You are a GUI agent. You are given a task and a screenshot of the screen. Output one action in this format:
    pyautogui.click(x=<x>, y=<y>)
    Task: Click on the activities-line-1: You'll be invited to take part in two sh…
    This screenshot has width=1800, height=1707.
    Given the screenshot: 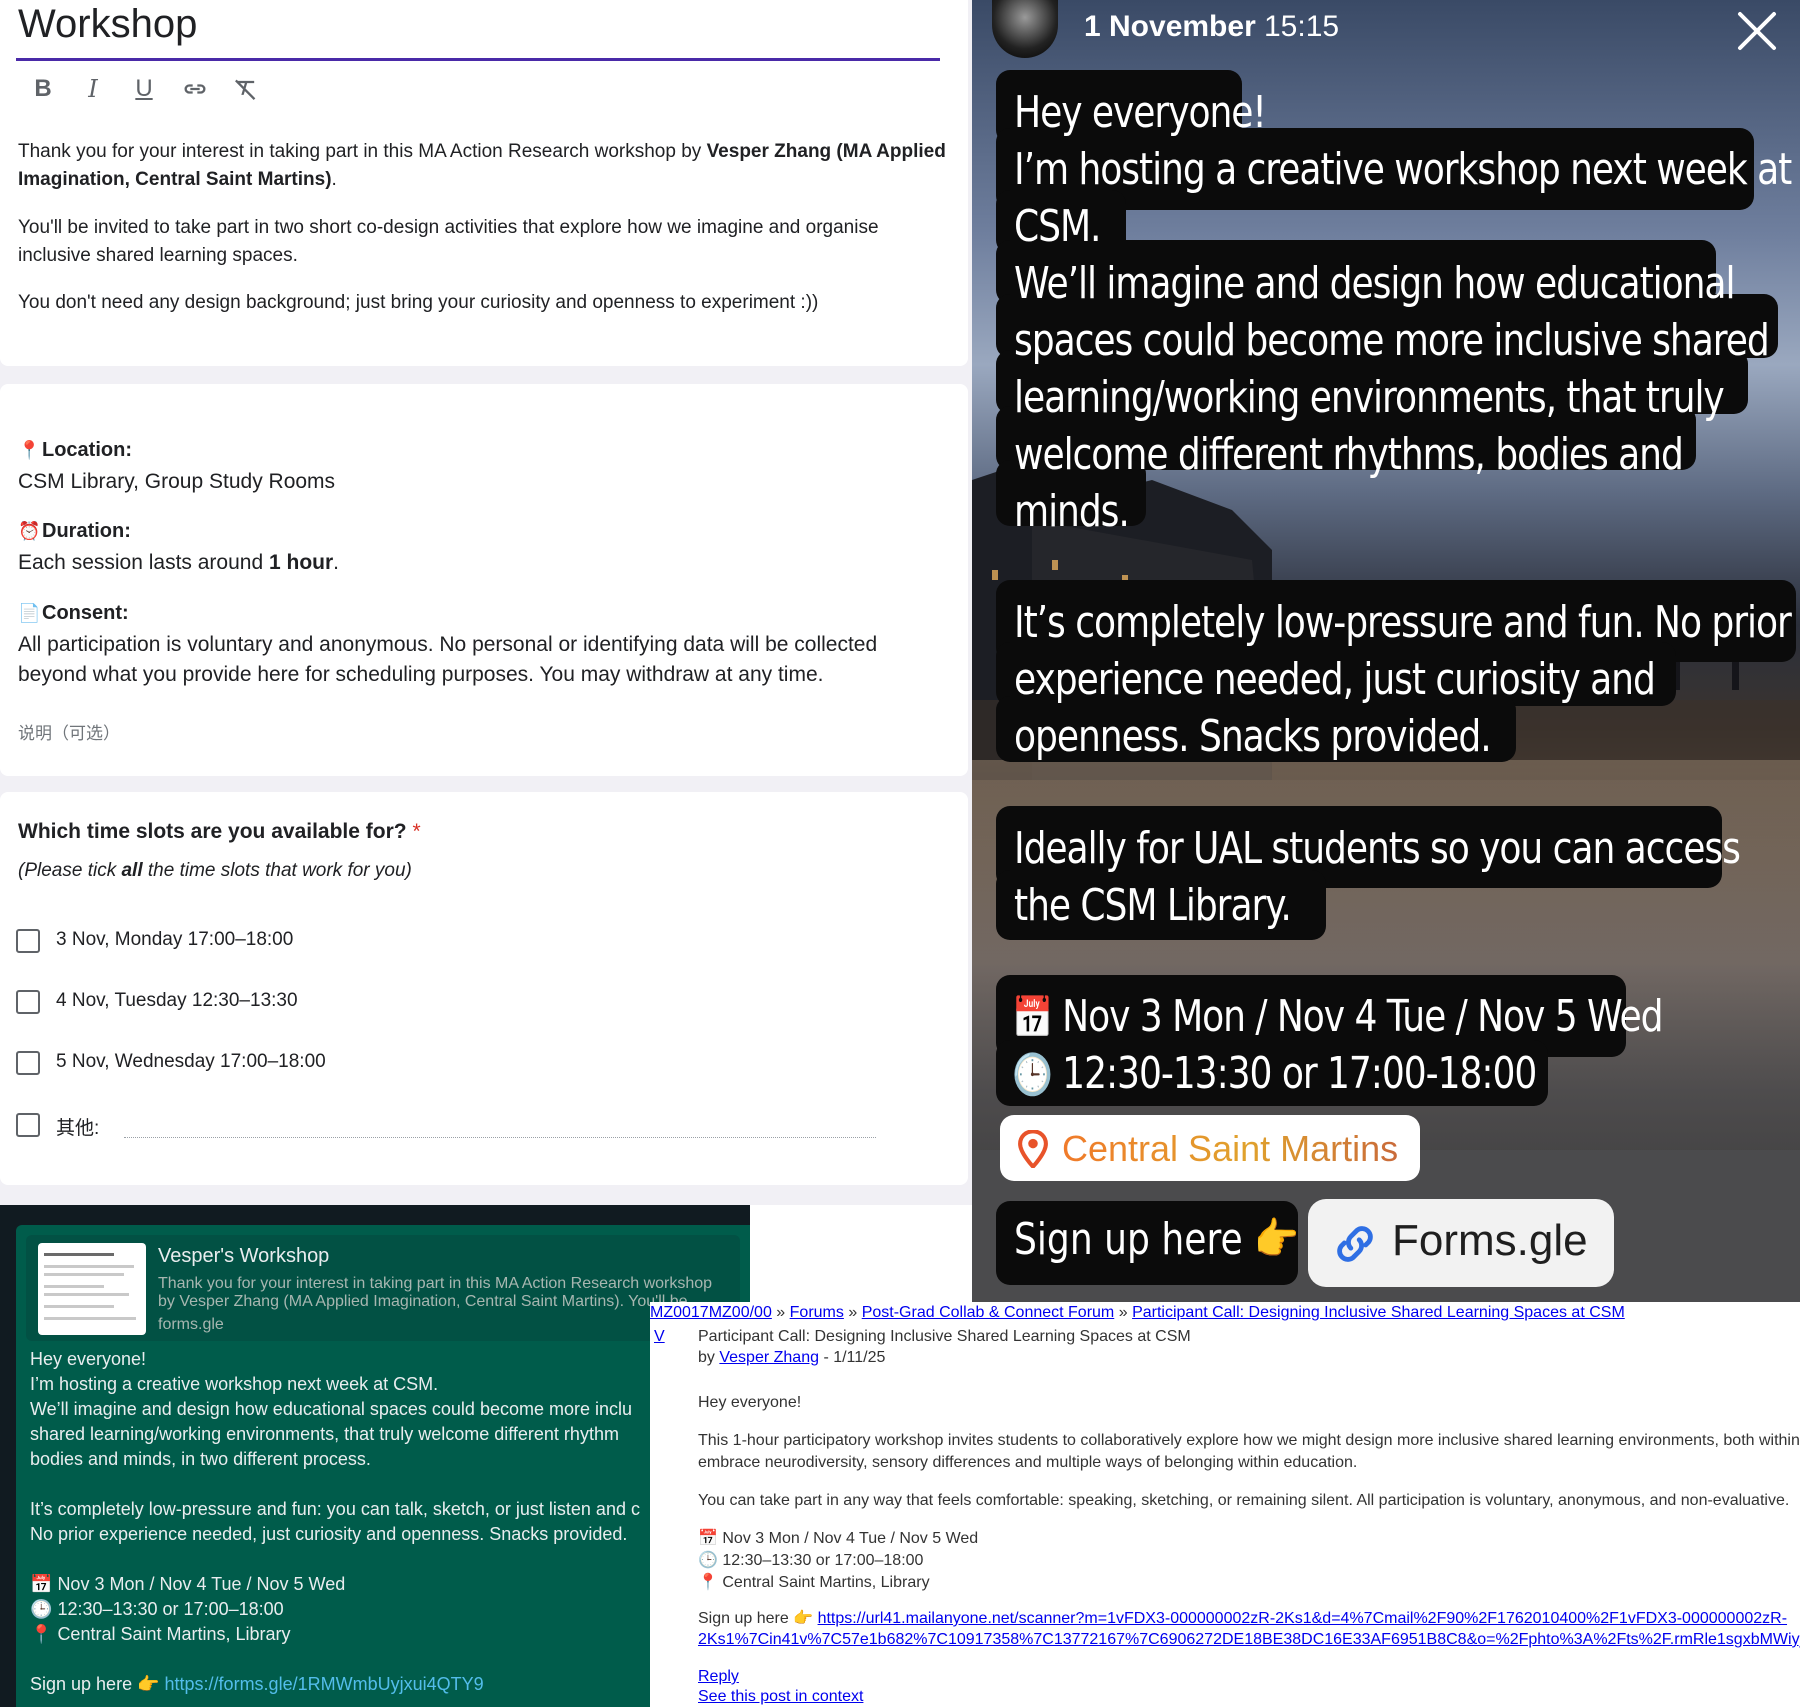 What is the action you would take?
    pyautogui.click(x=448, y=227)
    